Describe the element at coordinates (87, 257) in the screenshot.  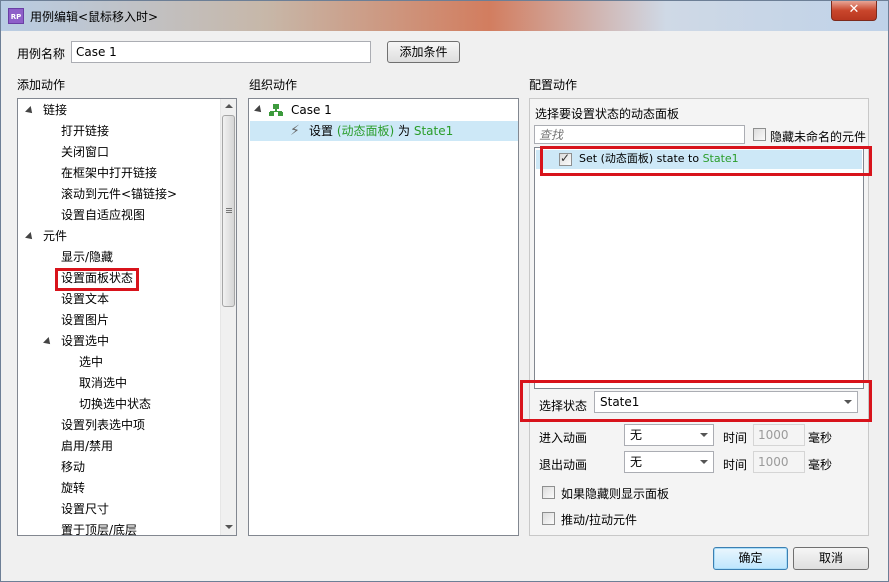
I see `action-tree-item: 显示/隐藏` at that location.